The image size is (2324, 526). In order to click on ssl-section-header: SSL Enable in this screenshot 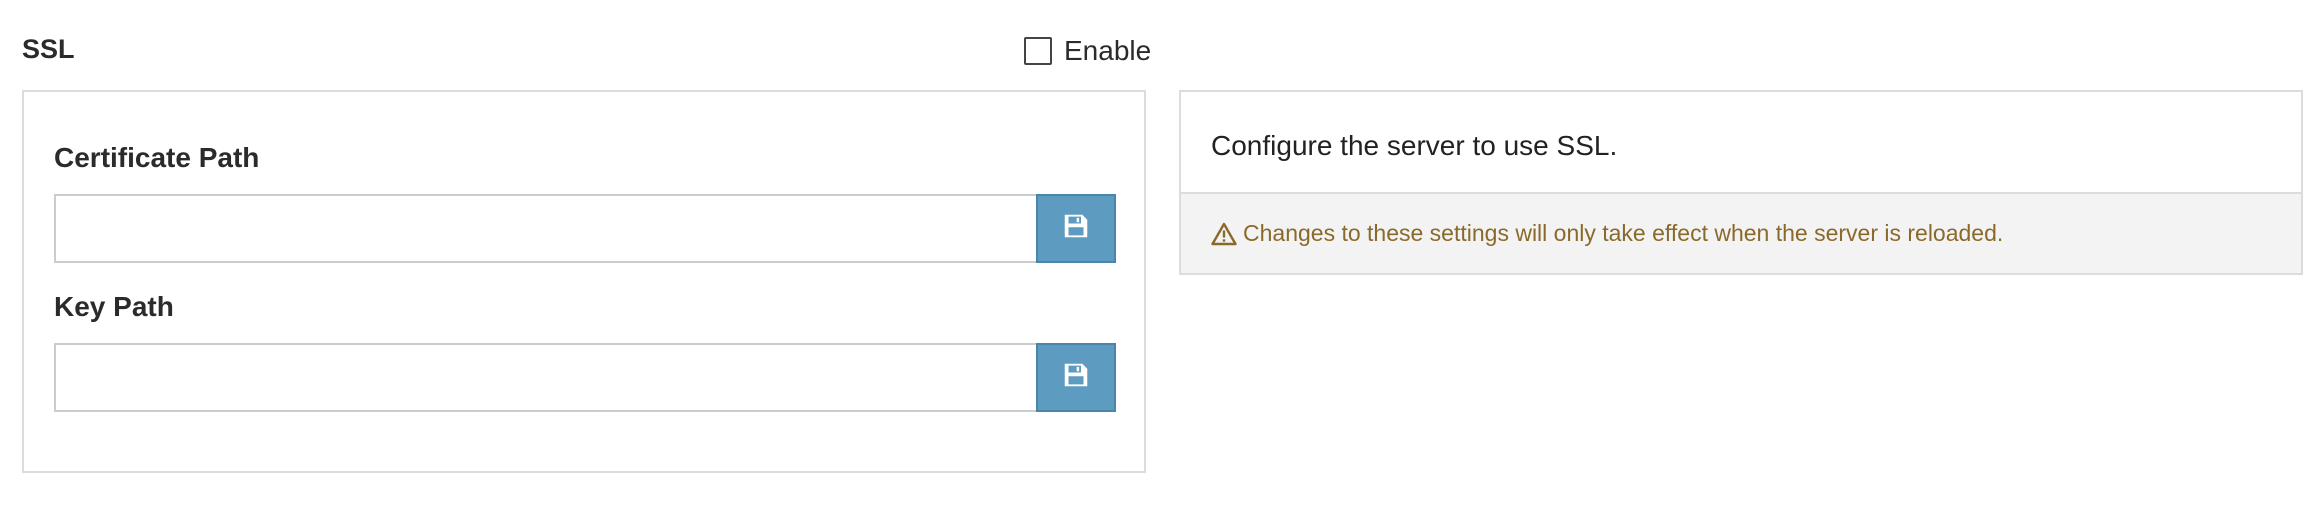, I will do `click(586, 51)`.